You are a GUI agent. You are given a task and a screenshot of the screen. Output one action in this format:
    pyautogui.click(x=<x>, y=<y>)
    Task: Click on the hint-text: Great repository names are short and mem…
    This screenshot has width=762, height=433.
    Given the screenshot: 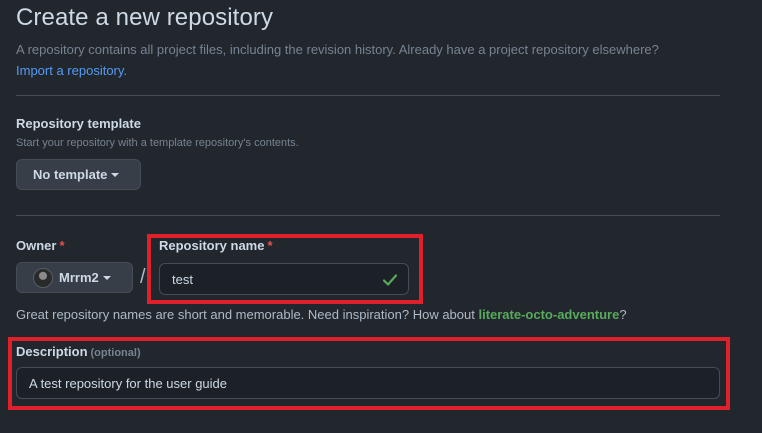 What is the action you would take?
    pyautogui.click(x=247, y=314)
    